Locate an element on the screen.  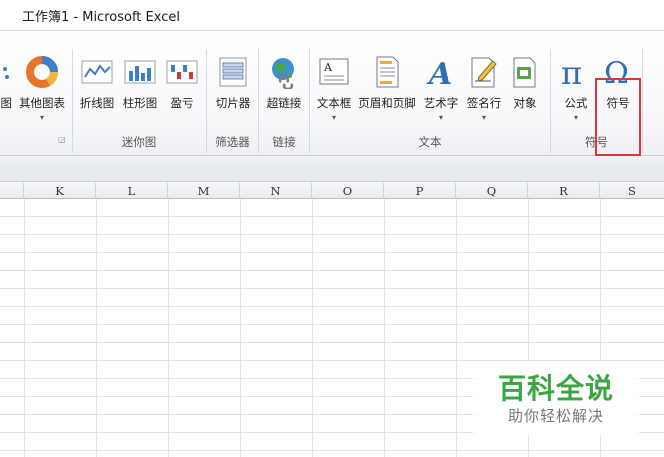
wordart-icon: A is located at coordinates (439, 73).